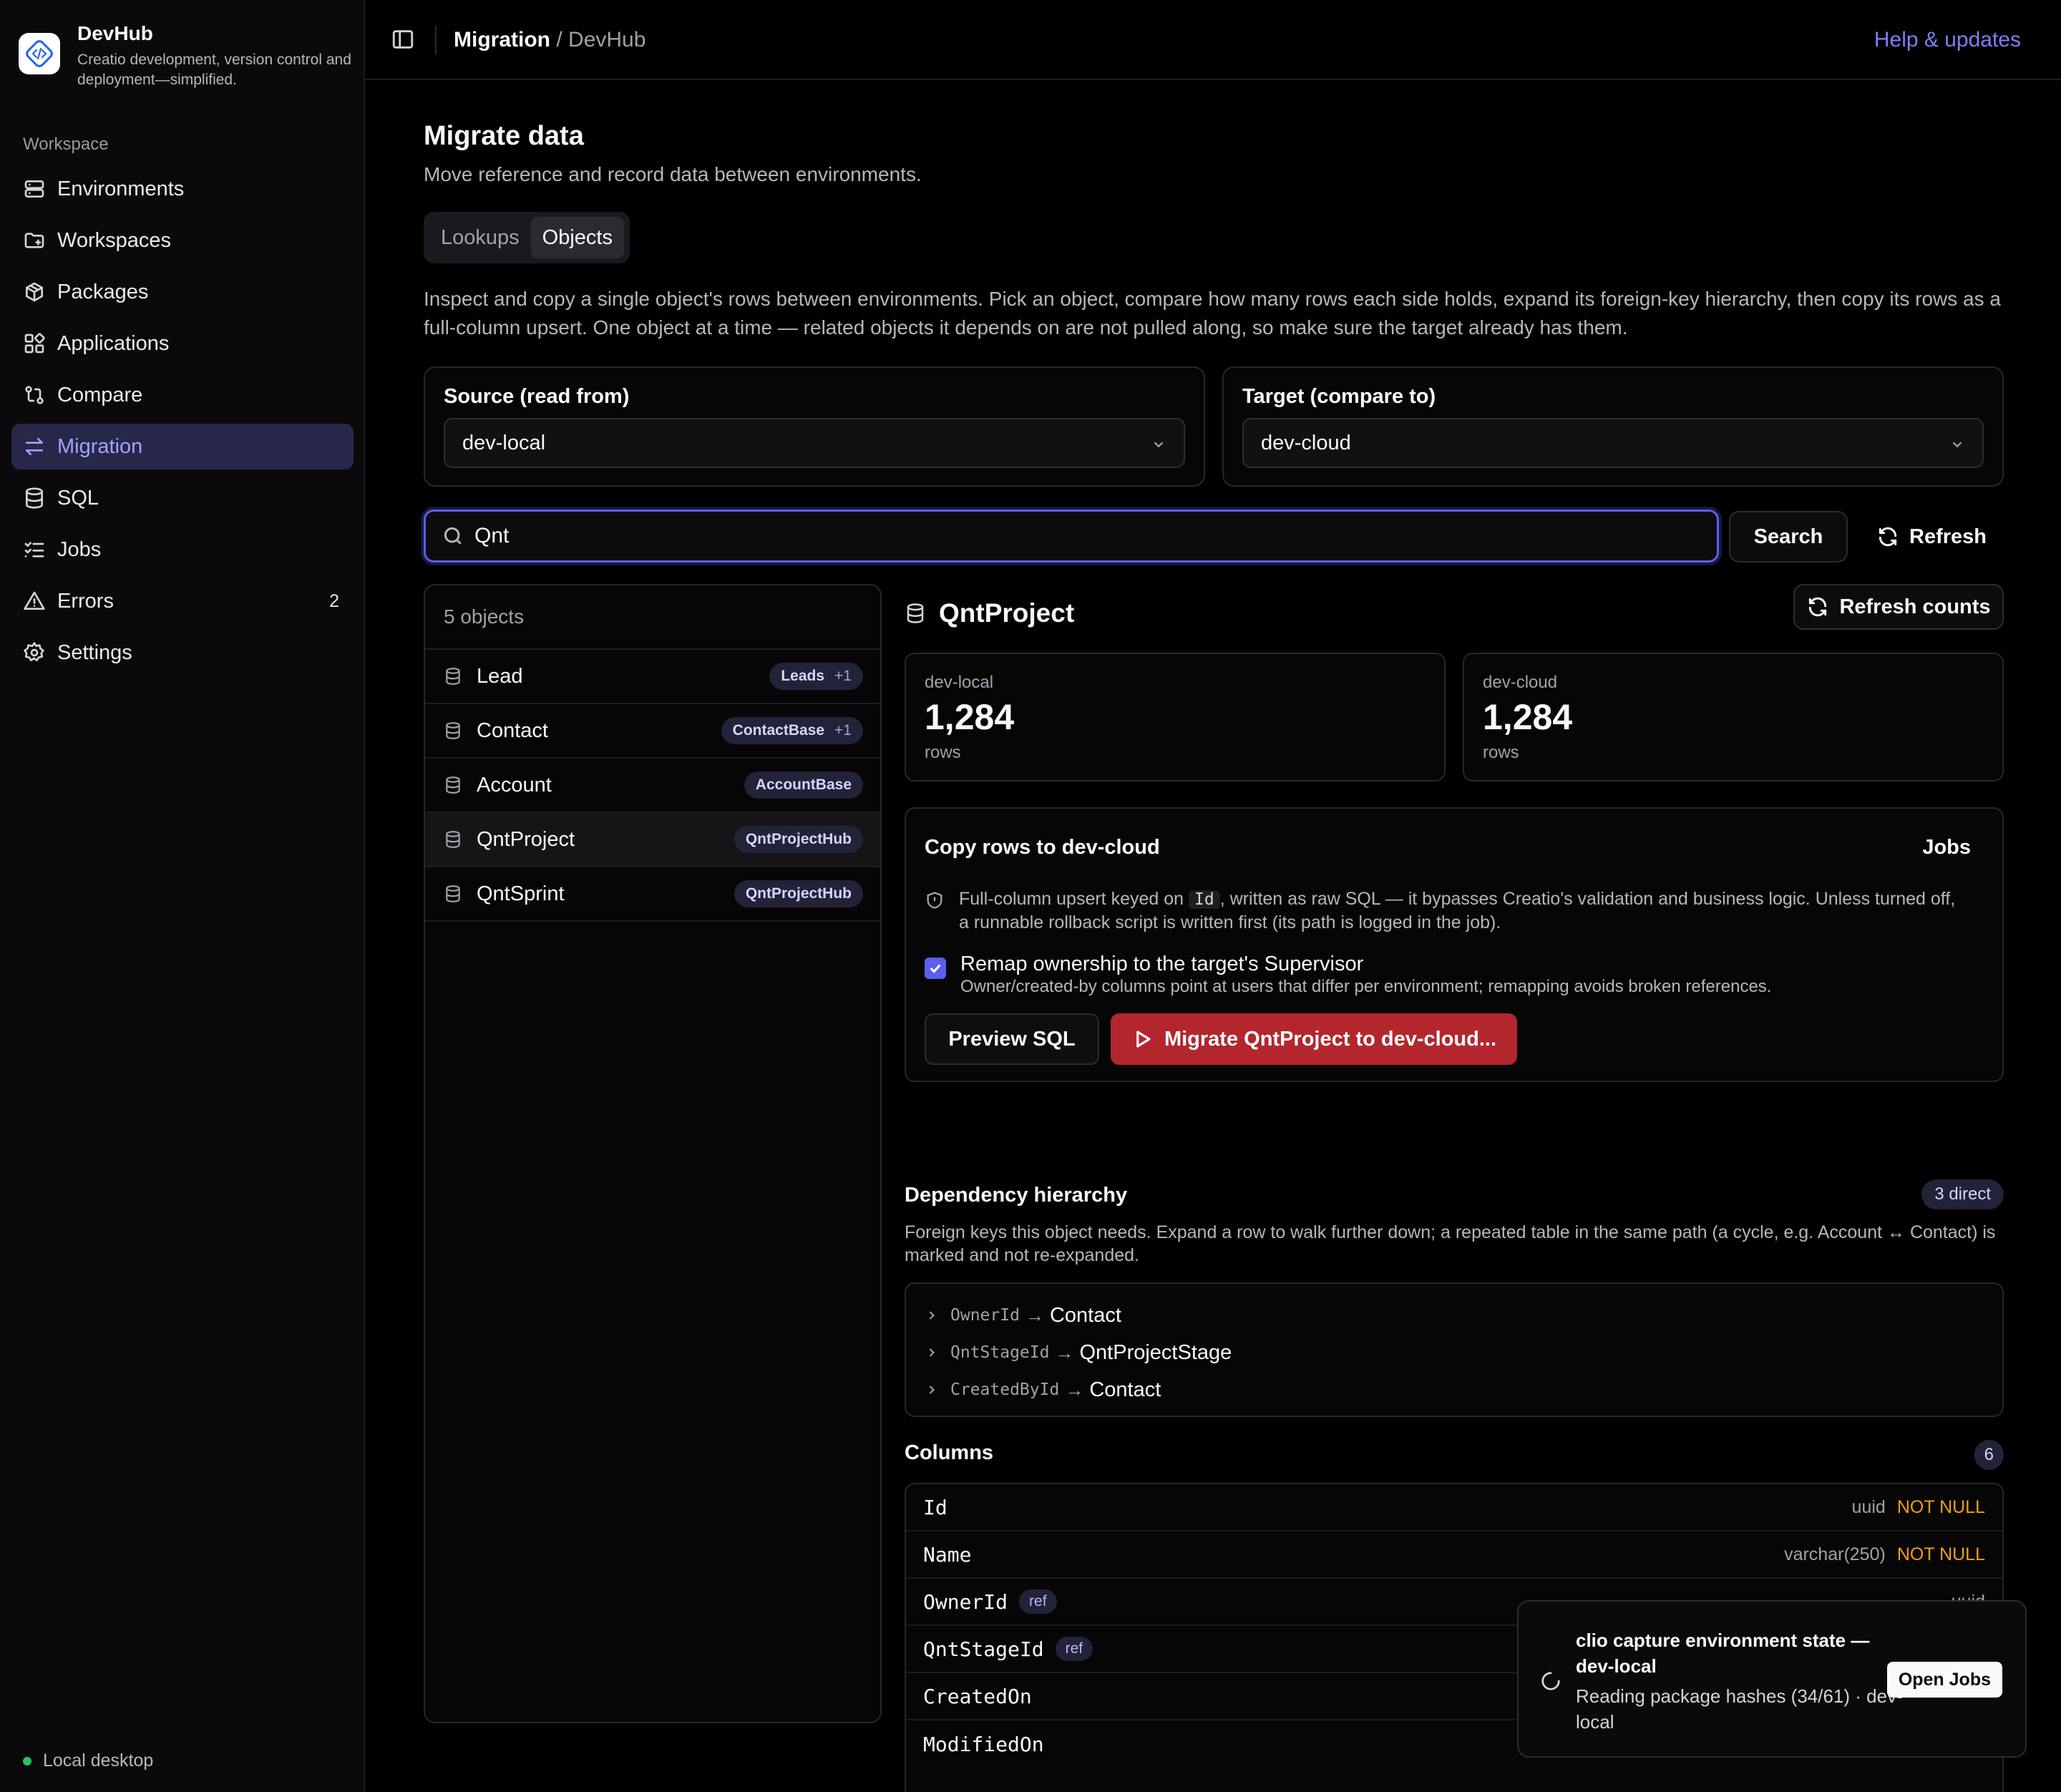 This screenshot has height=1792, width=2061. I want to click on connection-status-label: Local desktop, so click(98, 1760).